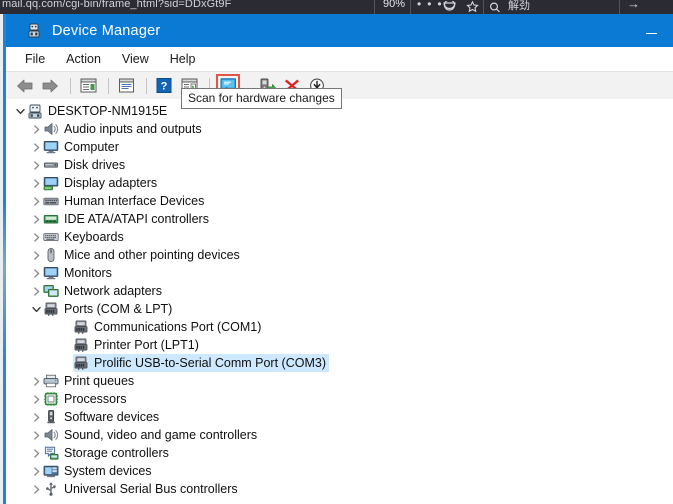 The height and width of the screenshot is (504, 673). What do you see at coordinates (51, 489) in the screenshot?
I see `usb-icon` at bounding box center [51, 489].